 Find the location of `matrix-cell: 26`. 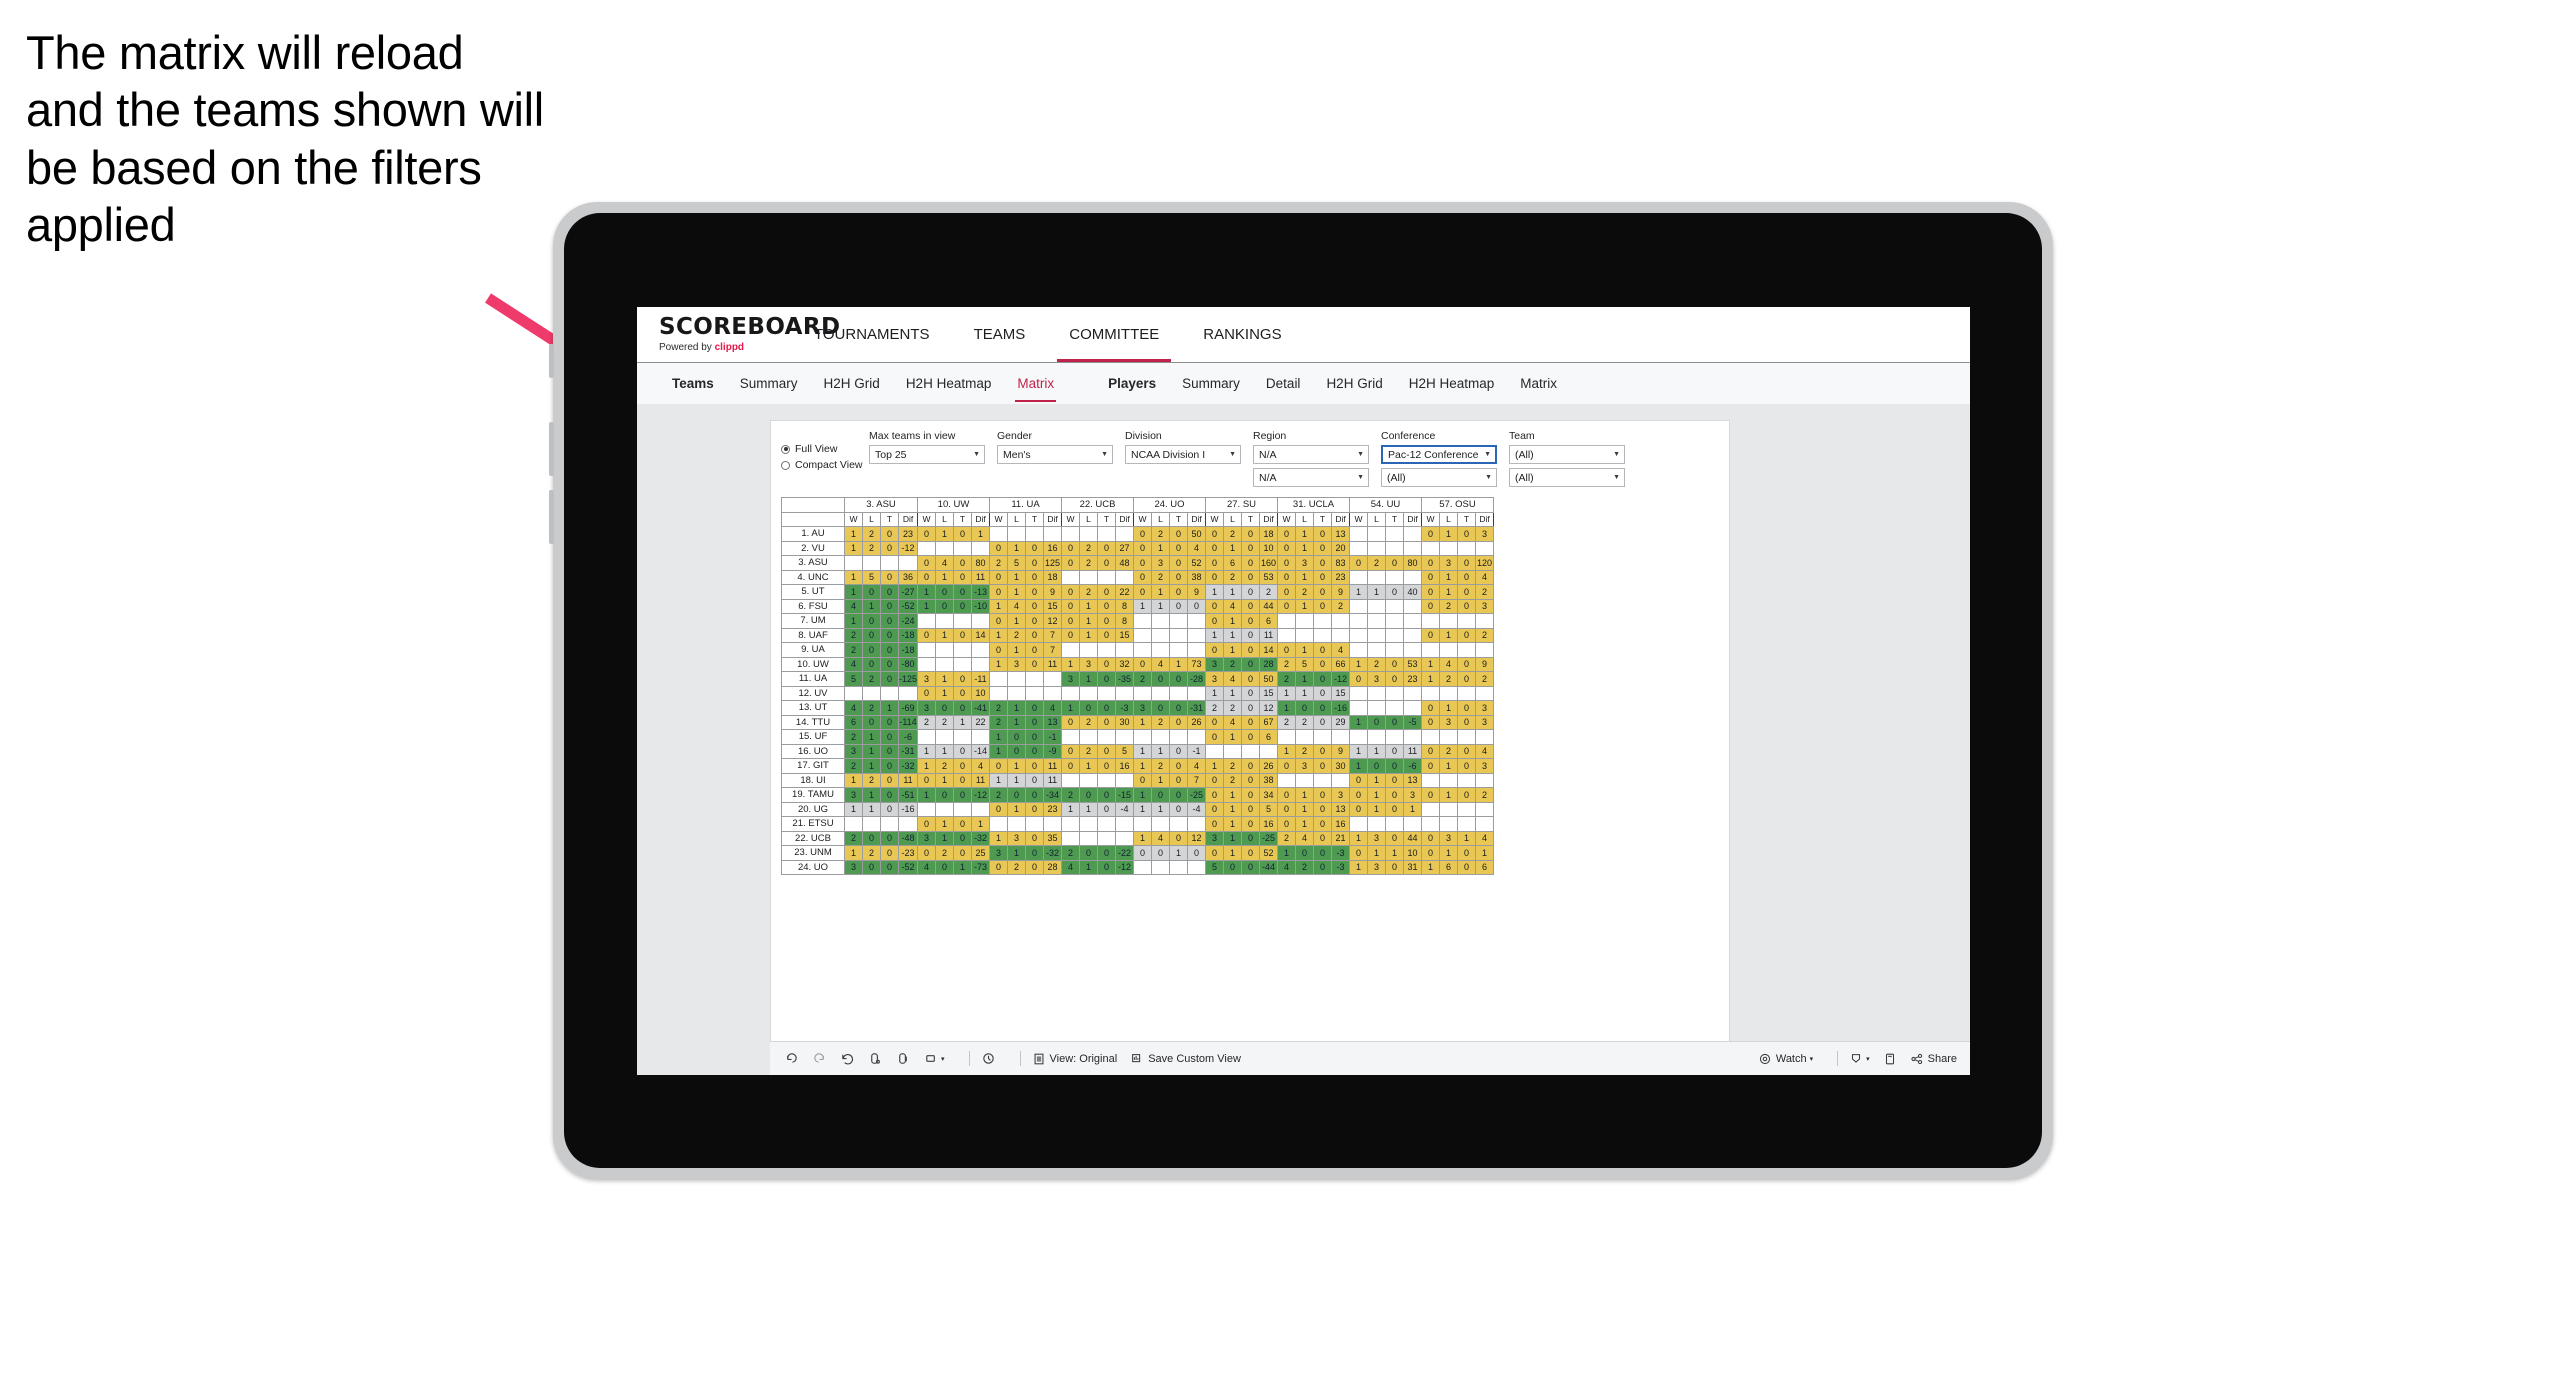

matrix-cell: 26 is located at coordinates (1197, 722).